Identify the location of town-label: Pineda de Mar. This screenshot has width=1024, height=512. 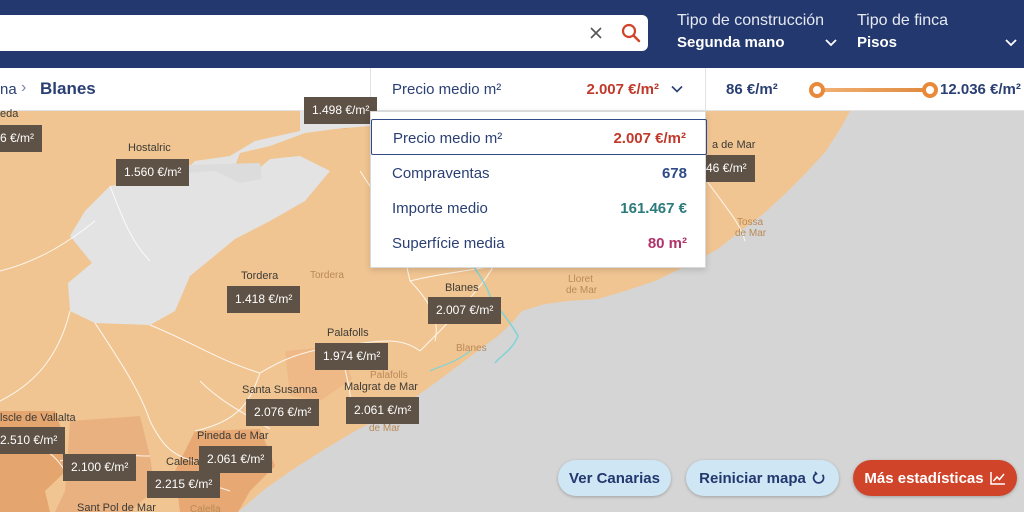
(233, 436).